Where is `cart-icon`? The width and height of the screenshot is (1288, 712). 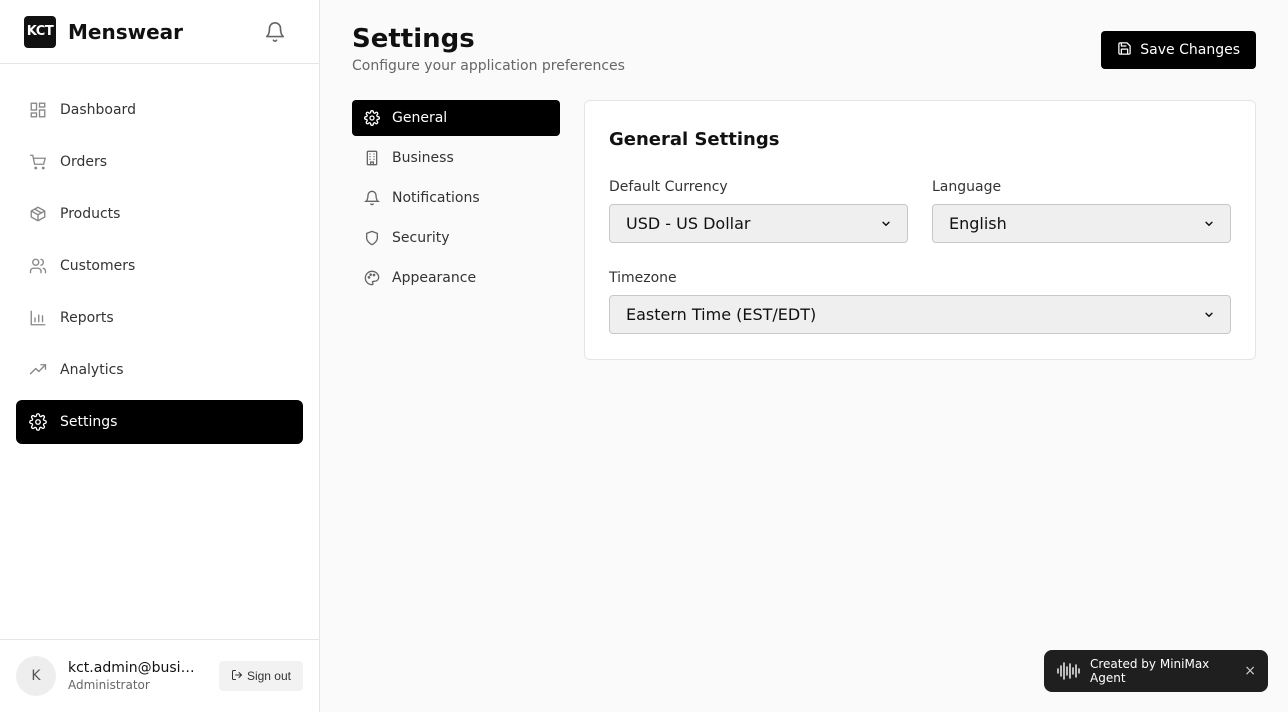 cart-icon is located at coordinates (38, 162).